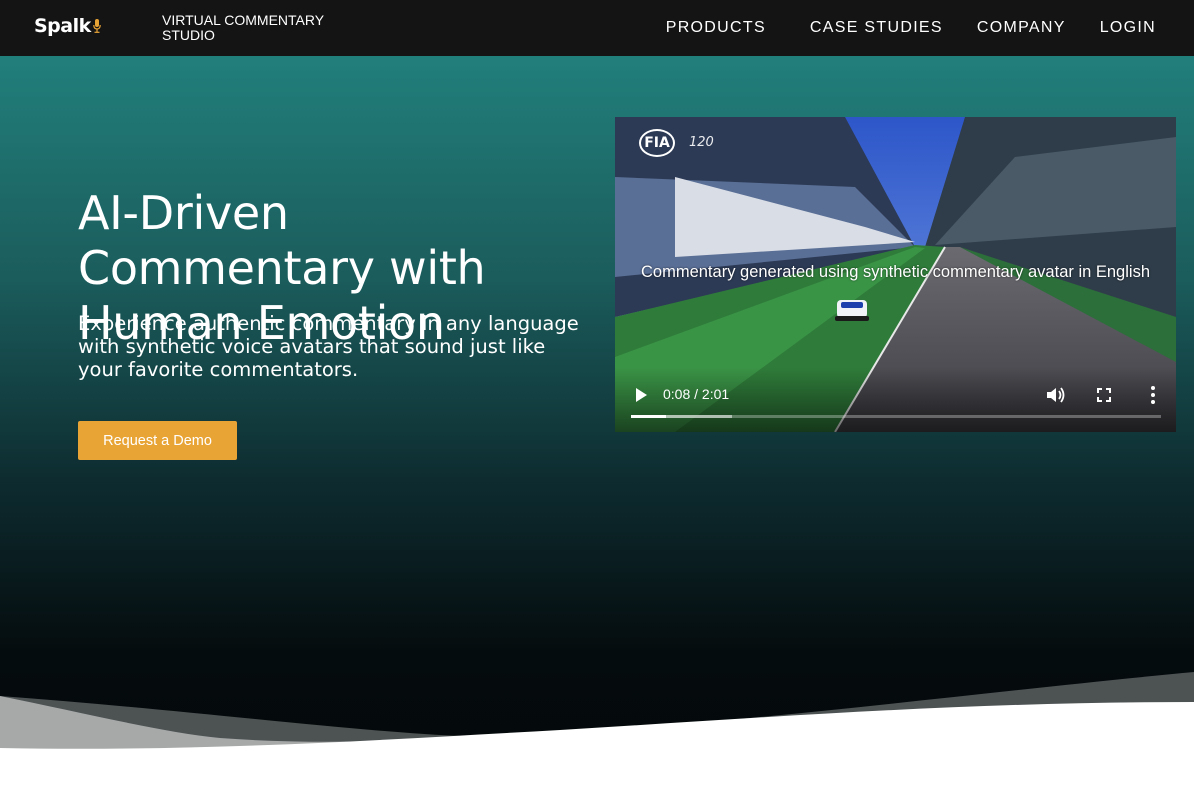  Describe the element at coordinates (648, 416) in the screenshot. I see `progress-played` at that location.